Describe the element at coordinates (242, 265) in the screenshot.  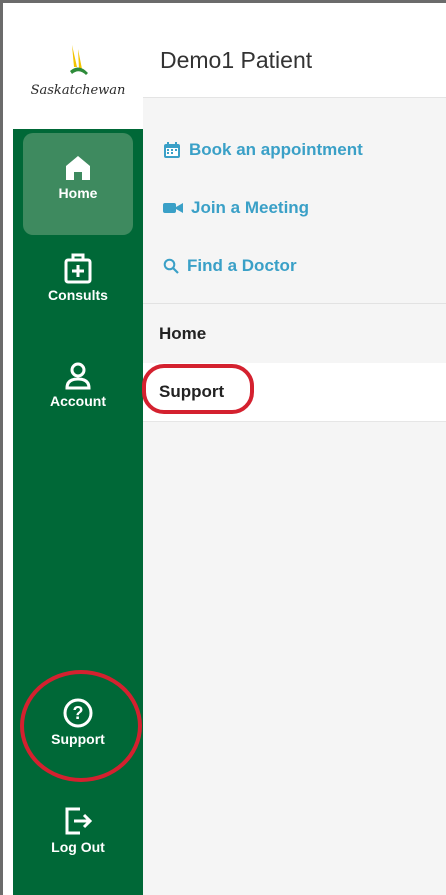
I see `link-label: Find a Doctor` at that location.